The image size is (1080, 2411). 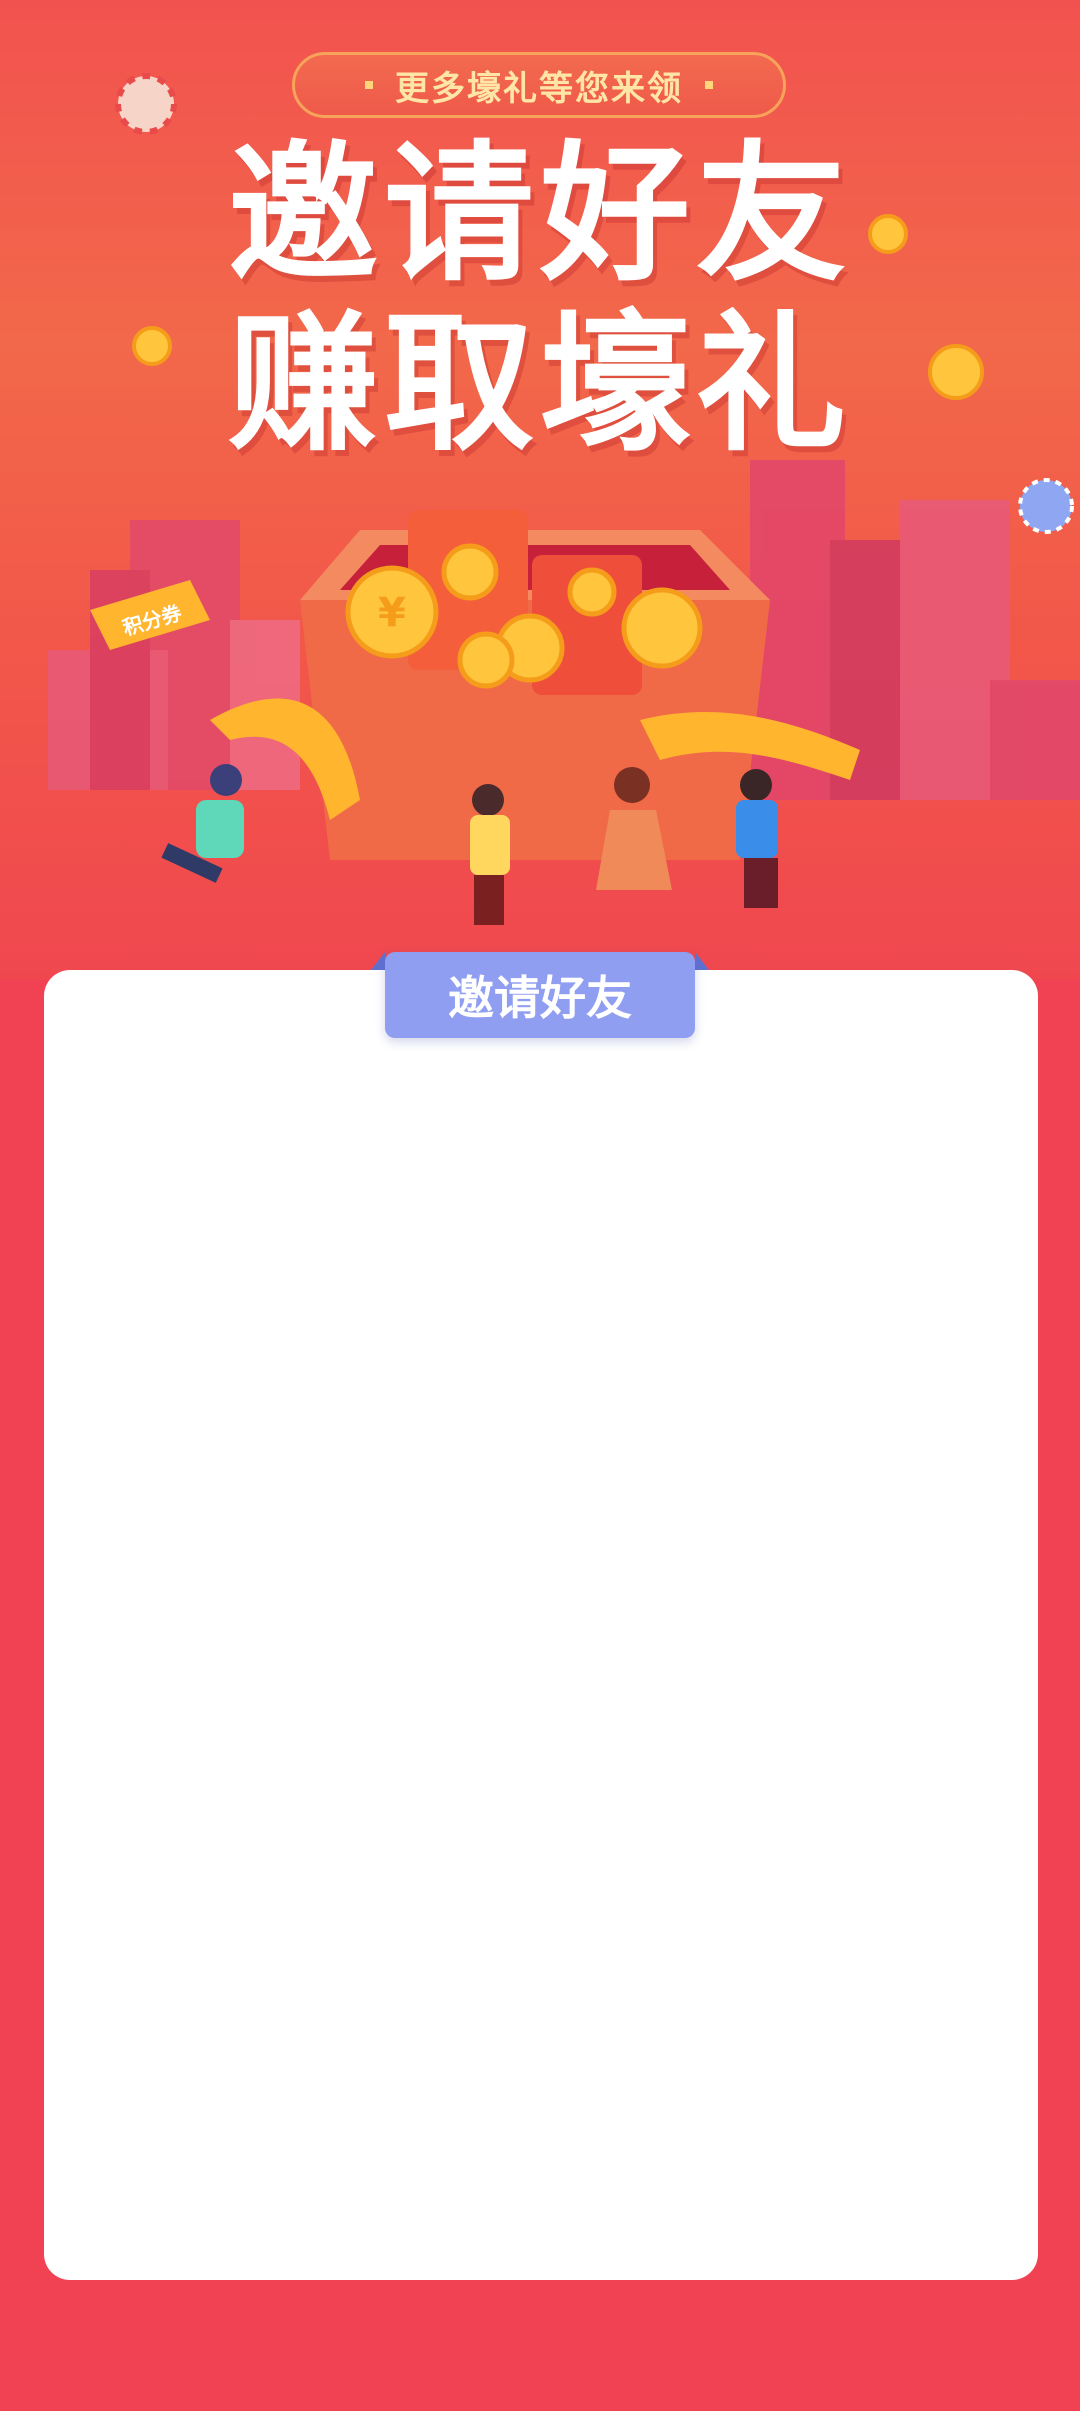 What do you see at coordinates (263, 615) in the screenshot?
I see `hero-labels: 积分券 ¥` at bounding box center [263, 615].